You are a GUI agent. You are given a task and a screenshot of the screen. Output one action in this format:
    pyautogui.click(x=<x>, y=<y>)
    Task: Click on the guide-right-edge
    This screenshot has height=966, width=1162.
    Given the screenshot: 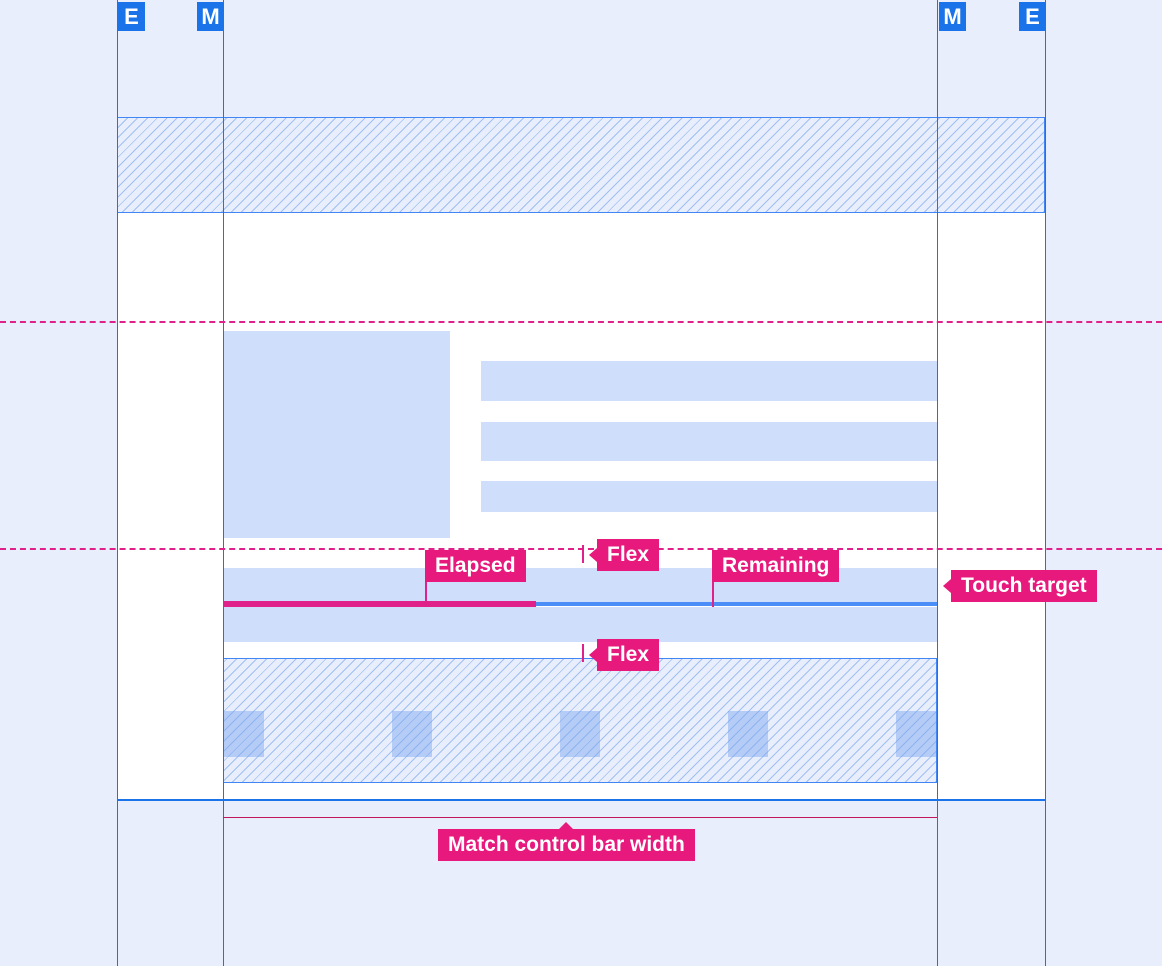 What is the action you would take?
    pyautogui.click(x=1045, y=483)
    